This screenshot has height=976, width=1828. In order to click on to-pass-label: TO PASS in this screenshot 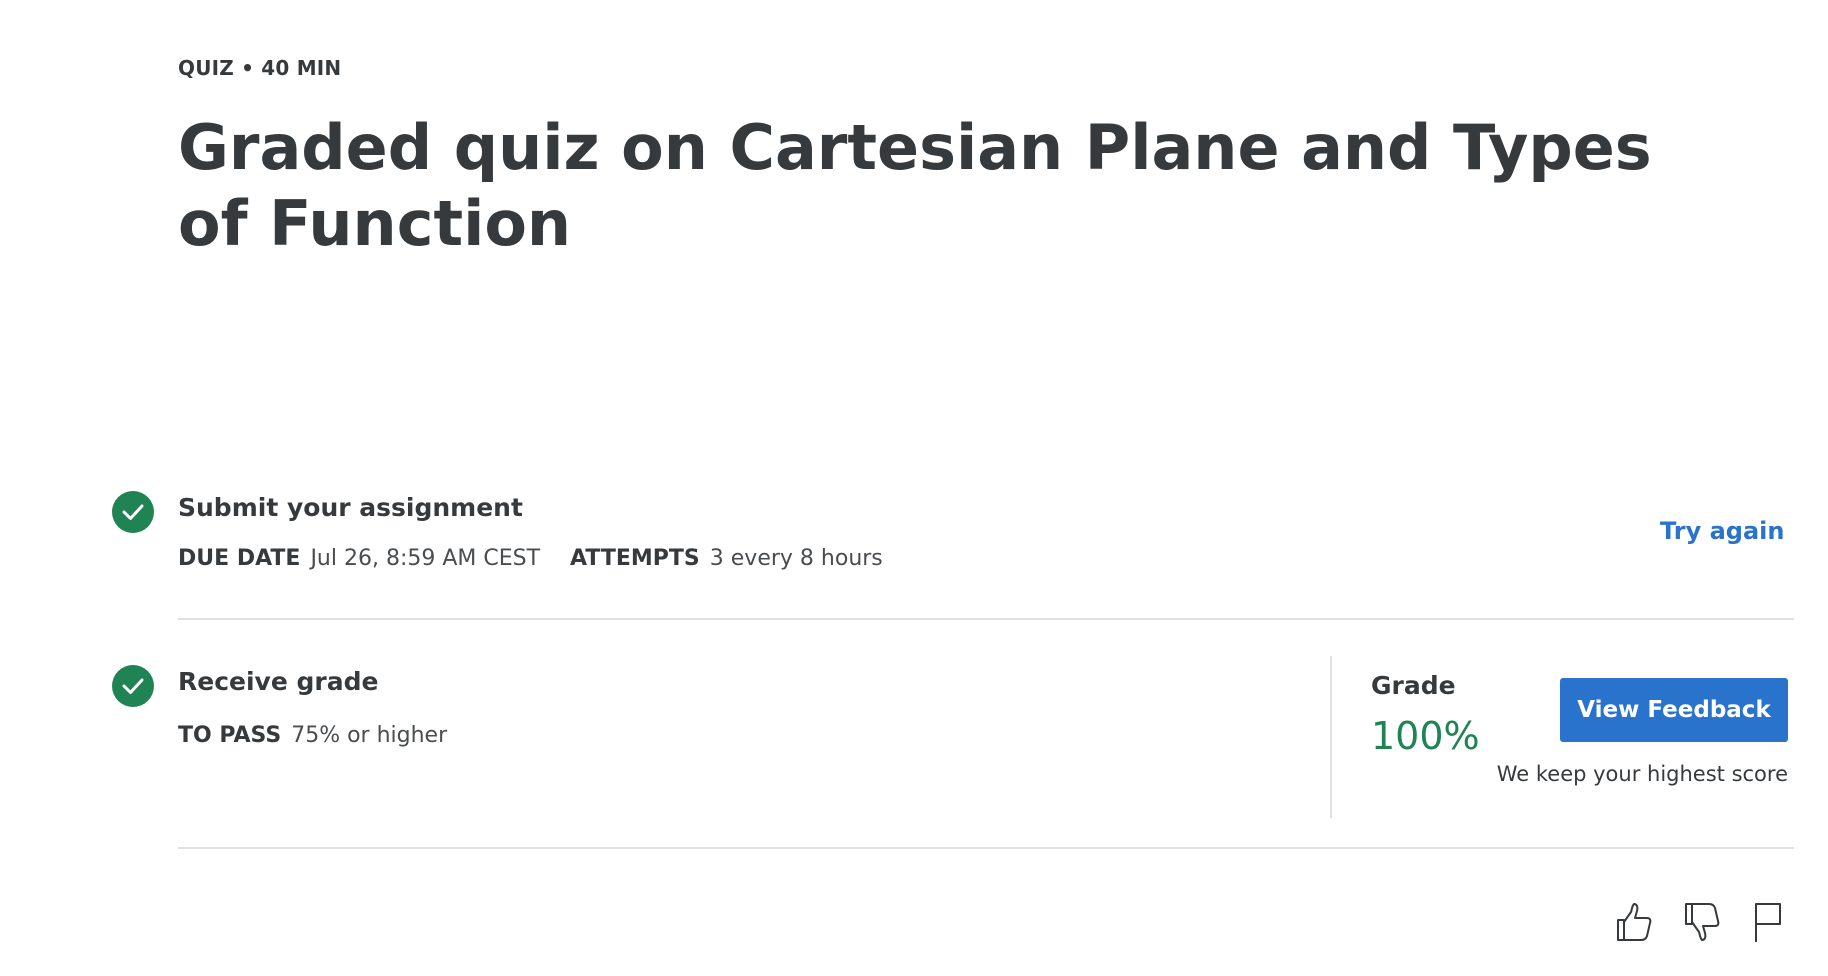, I will do `click(230, 735)`.